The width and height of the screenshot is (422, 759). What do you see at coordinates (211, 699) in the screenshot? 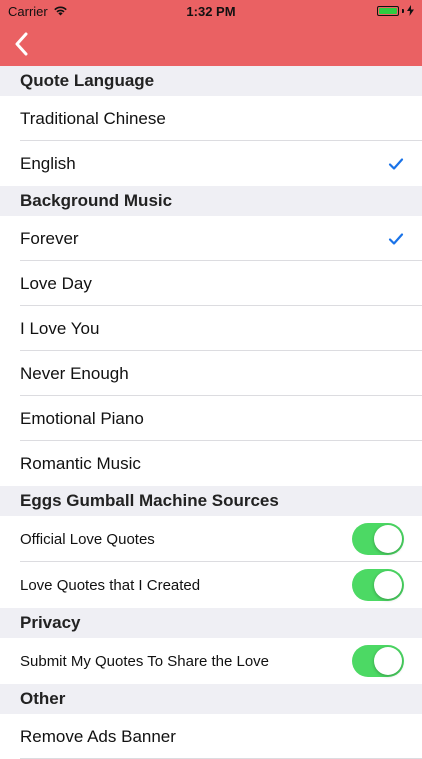
I see `section-header-other: Other` at bounding box center [211, 699].